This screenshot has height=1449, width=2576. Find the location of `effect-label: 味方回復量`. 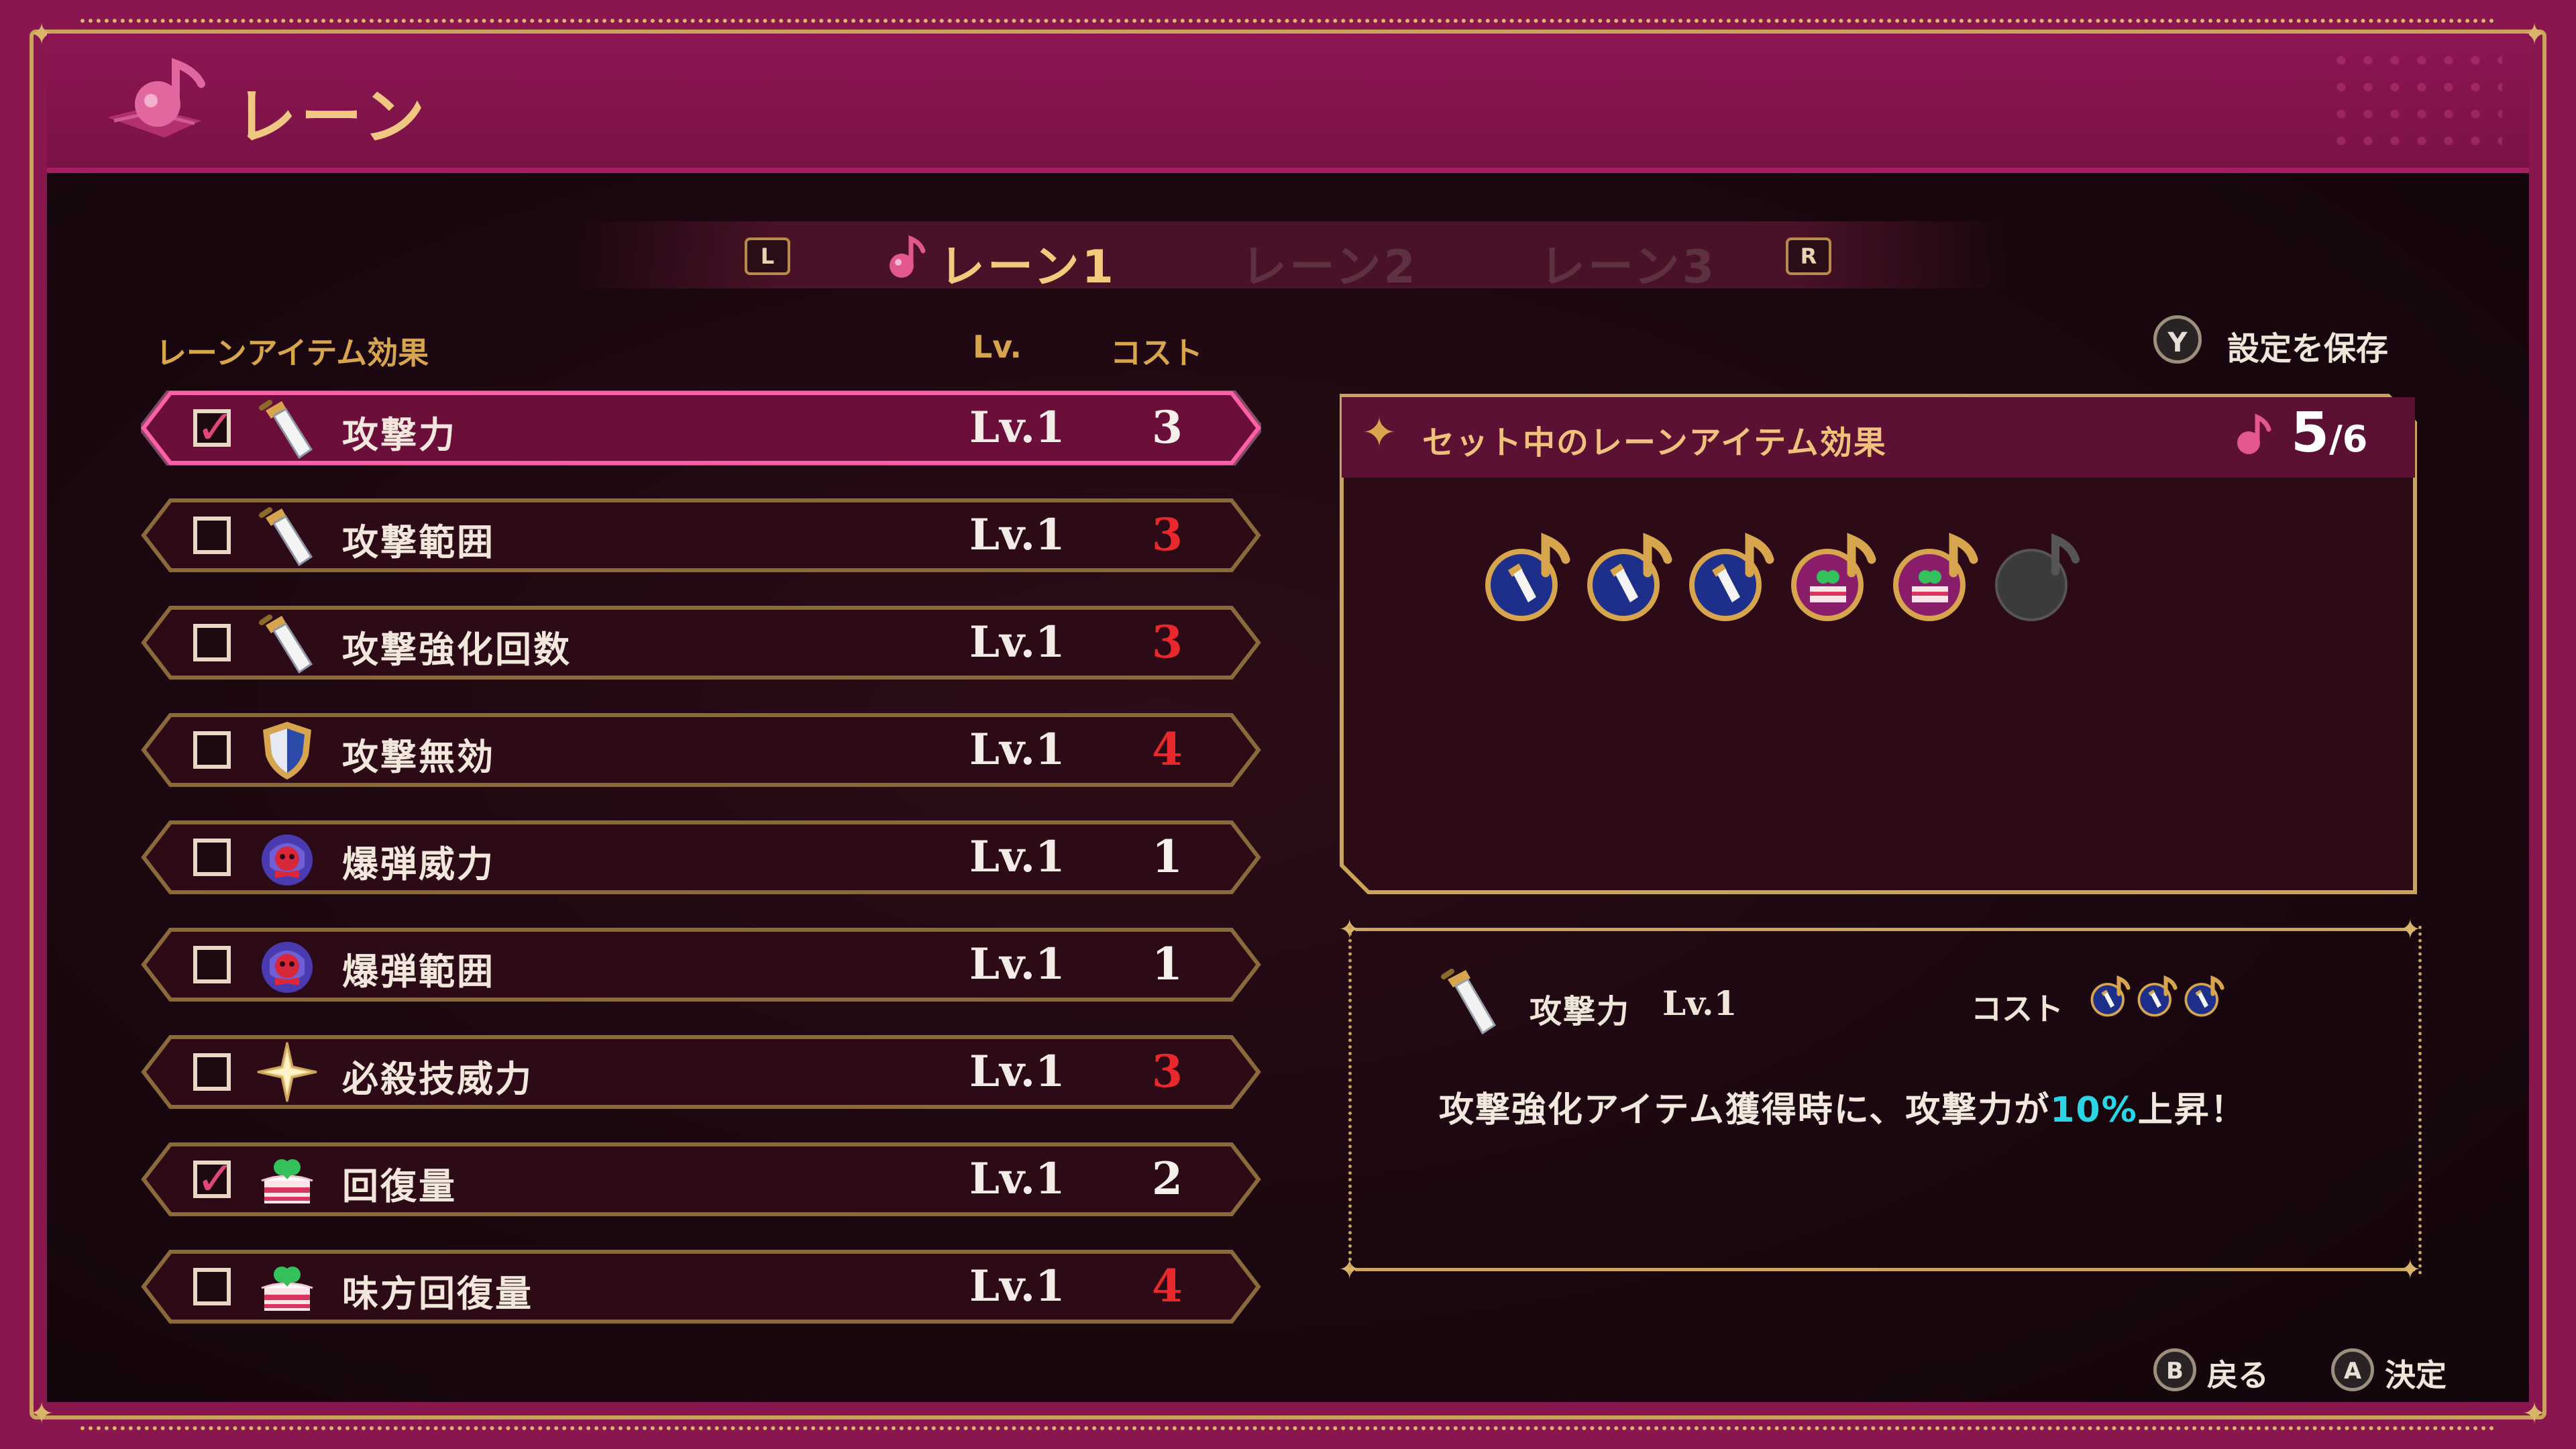

effect-label: 味方回復量 is located at coordinates (437, 1294).